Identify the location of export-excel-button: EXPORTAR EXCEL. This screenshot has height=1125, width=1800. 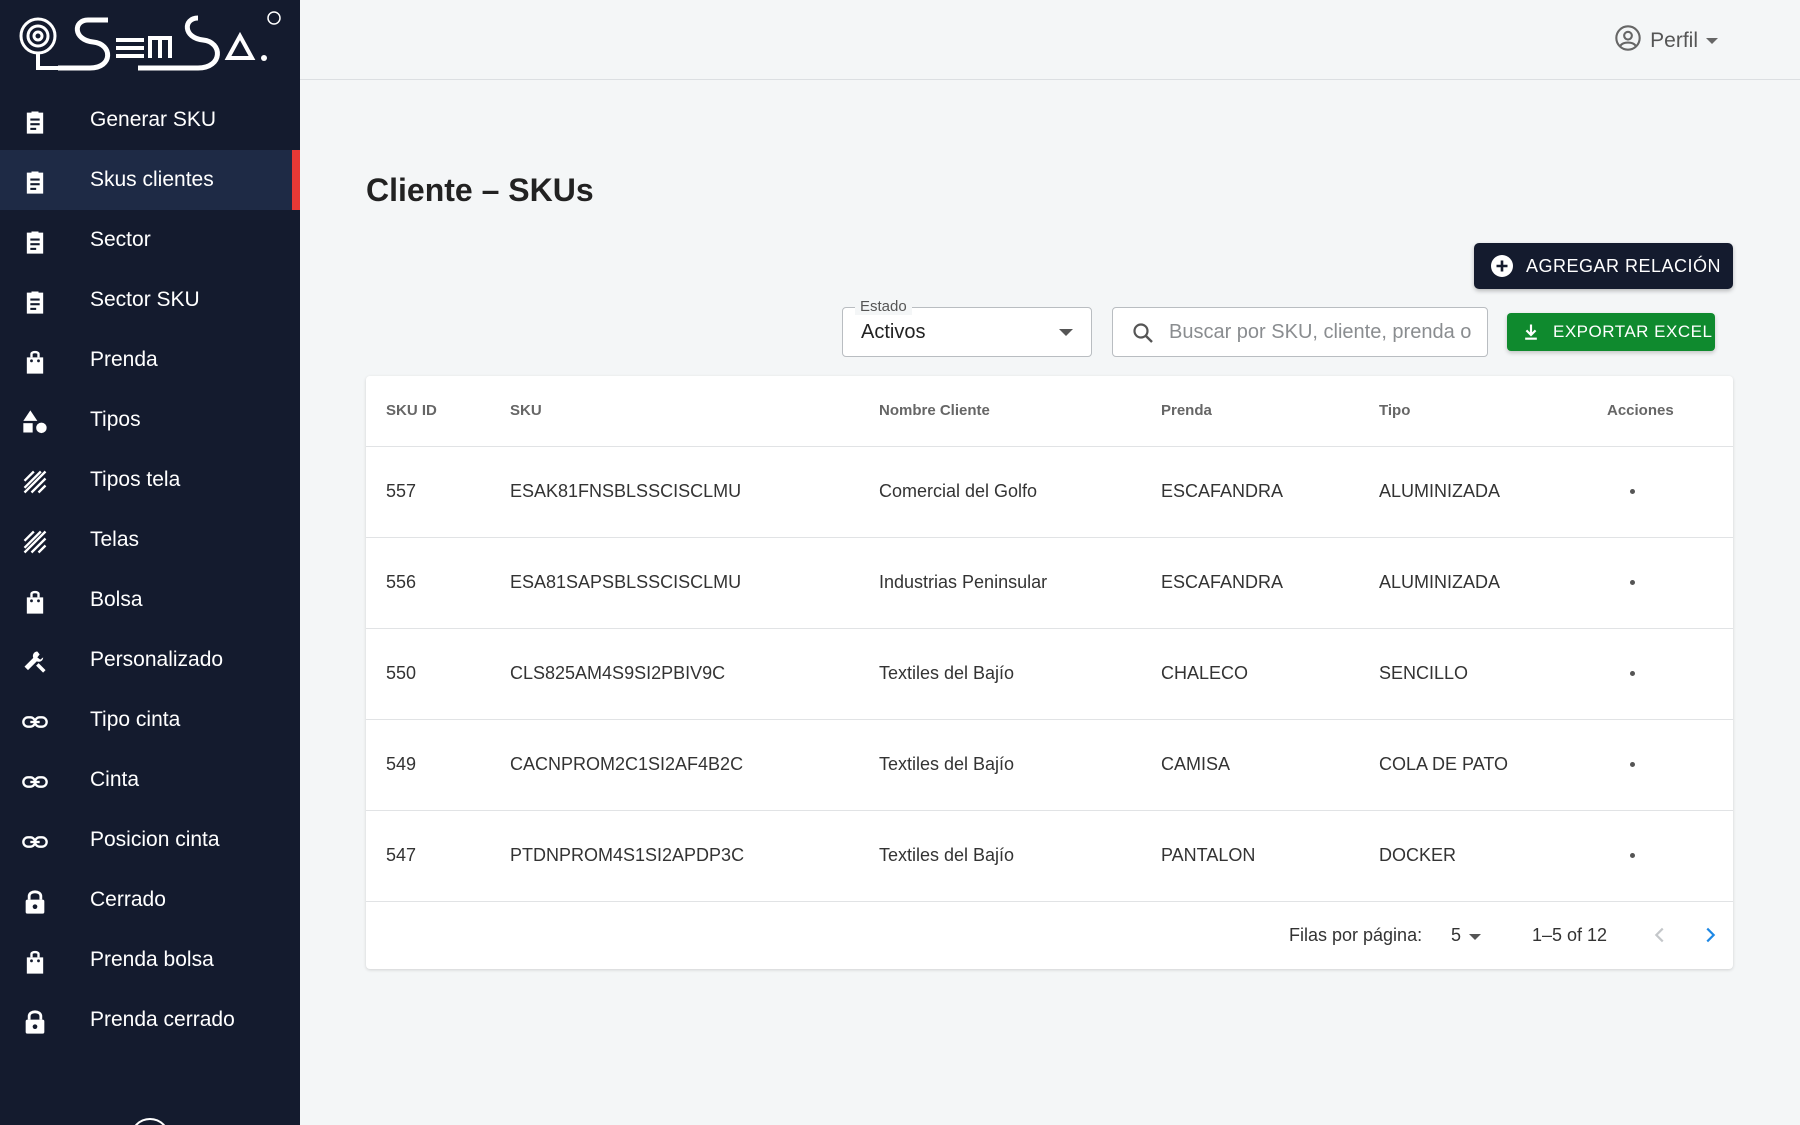
(1611, 332).